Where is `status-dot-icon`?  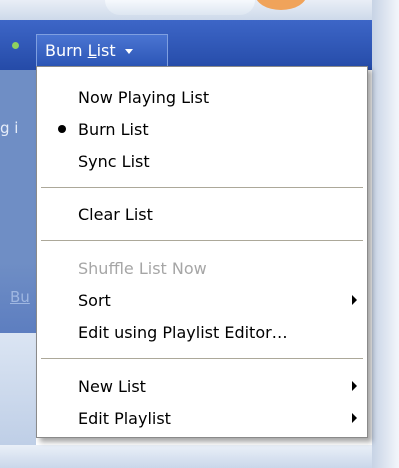 status-dot-icon is located at coordinates (15, 45).